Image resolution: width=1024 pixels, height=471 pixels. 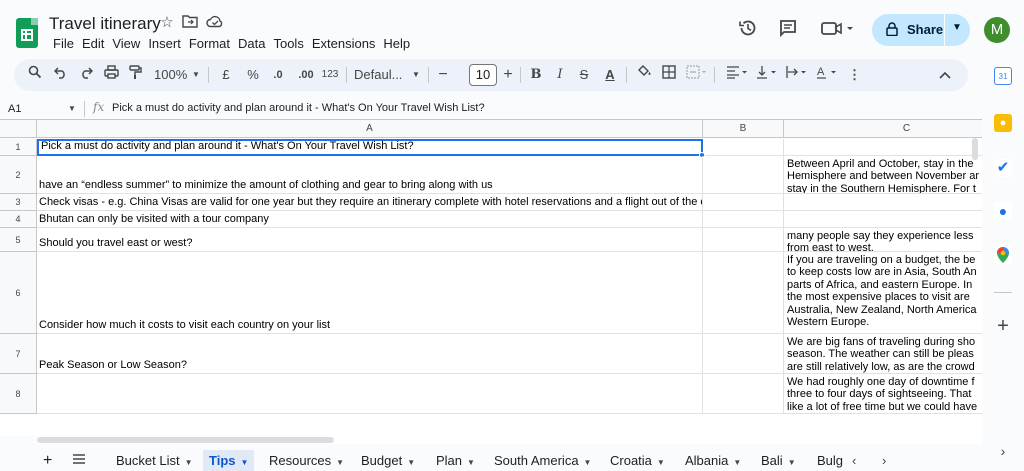 What do you see at coordinates (278, 75) in the screenshot?
I see `decrease-decimal-button: .0` at bounding box center [278, 75].